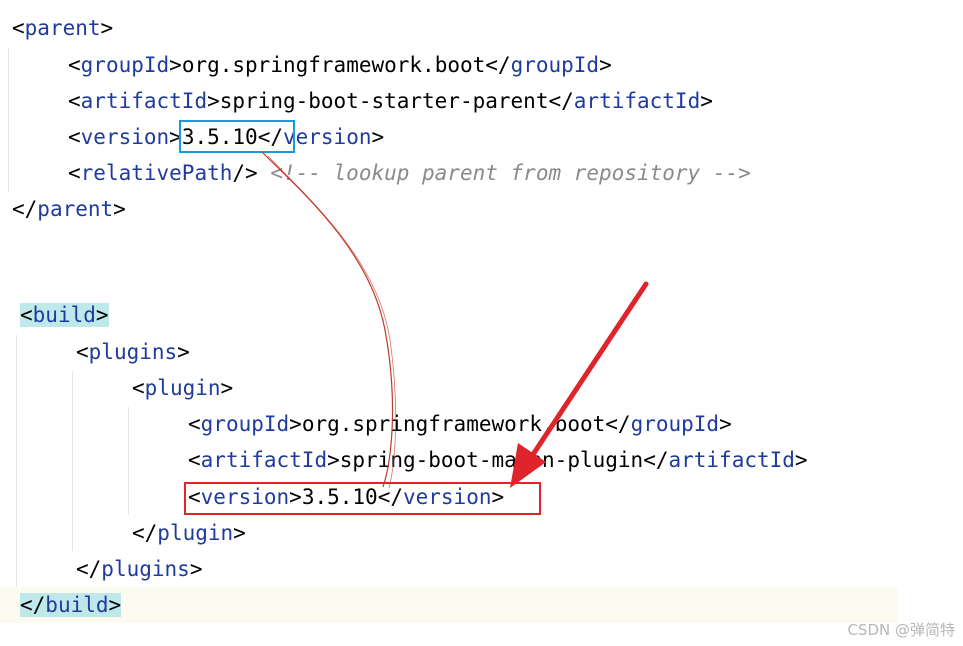 Image resolution: width=963 pixels, height=646 pixels. Describe the element at coordinates (589, 370) in the screenshot. I see `red-arrow-line` at that location.